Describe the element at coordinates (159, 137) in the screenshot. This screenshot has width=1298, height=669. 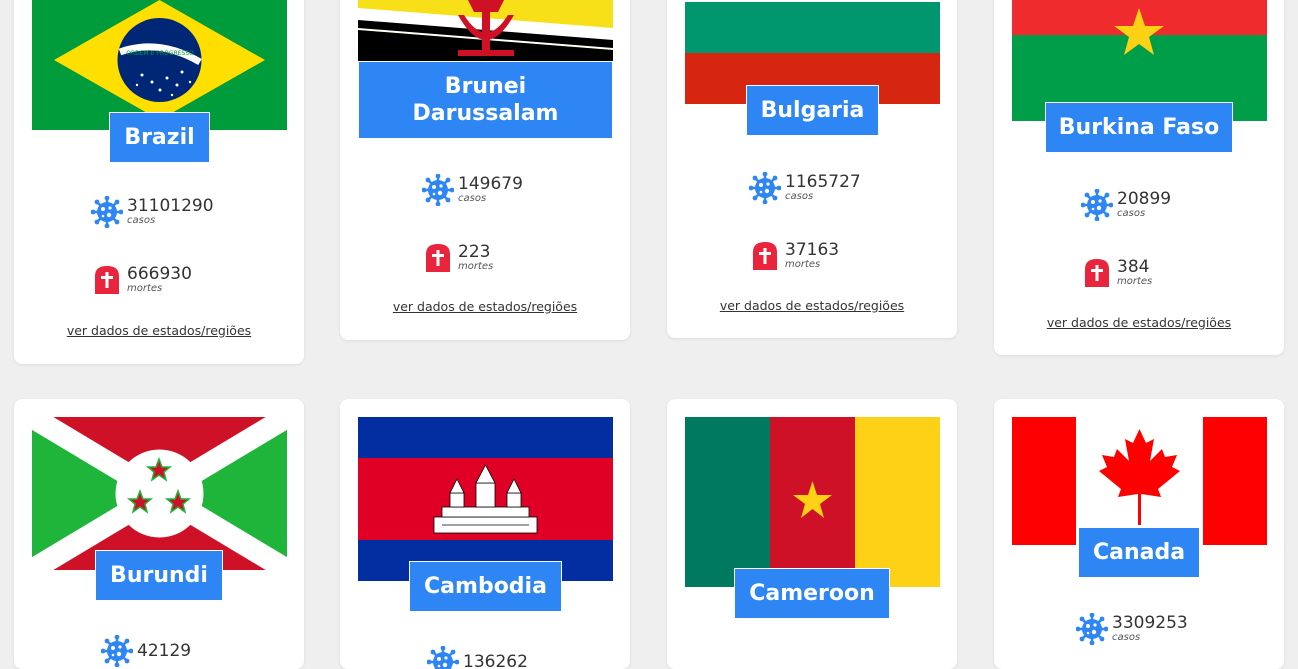
I see `country-name: Brazil` at that location.